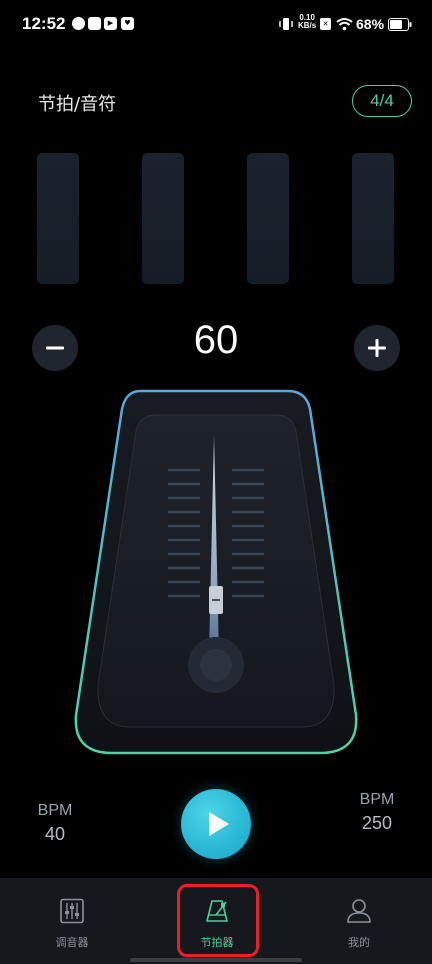 The width and height of the screenshot is (432, 964). Describe the element at coordinates (382, 101) in the screenshot. I see `time-signature-button: 4/4` at that location.